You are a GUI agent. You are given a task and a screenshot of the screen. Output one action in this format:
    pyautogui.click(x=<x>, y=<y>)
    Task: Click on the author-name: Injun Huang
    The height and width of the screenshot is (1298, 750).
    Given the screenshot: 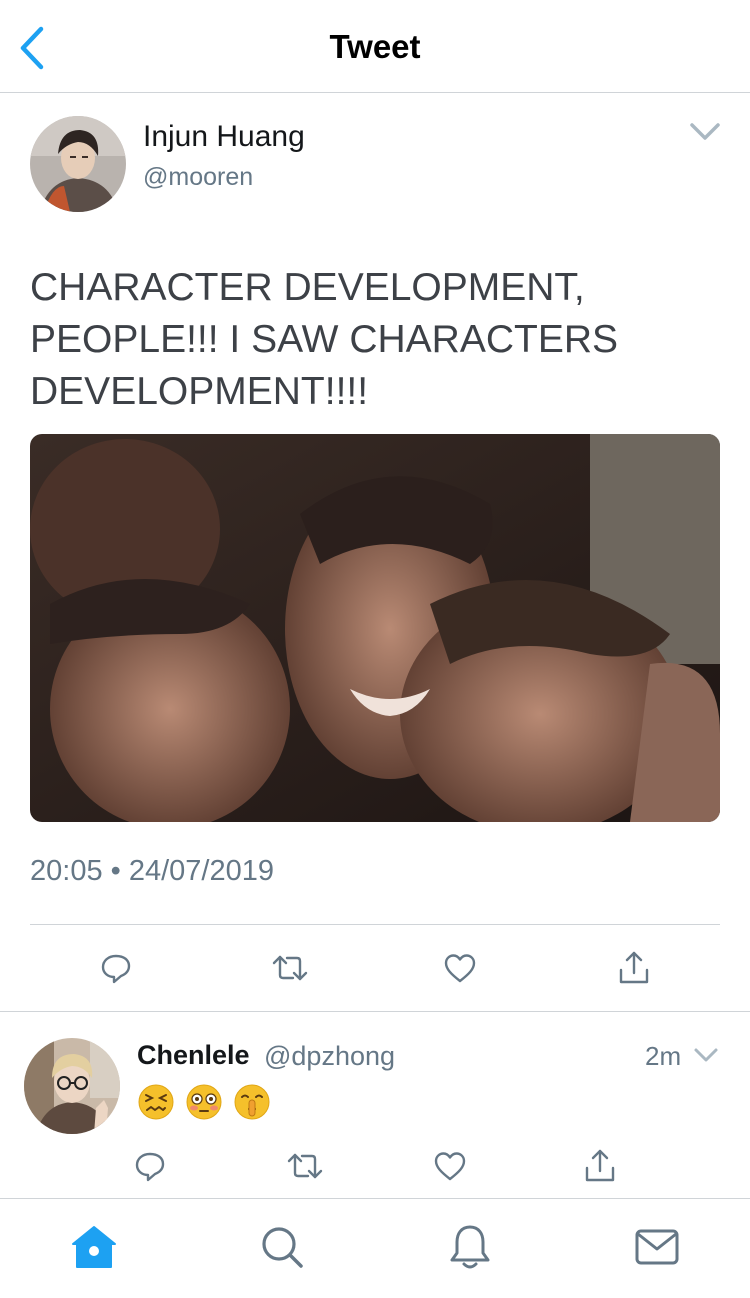 What is the action you would take?
    pyautogui.click(x=224, y=137)
    